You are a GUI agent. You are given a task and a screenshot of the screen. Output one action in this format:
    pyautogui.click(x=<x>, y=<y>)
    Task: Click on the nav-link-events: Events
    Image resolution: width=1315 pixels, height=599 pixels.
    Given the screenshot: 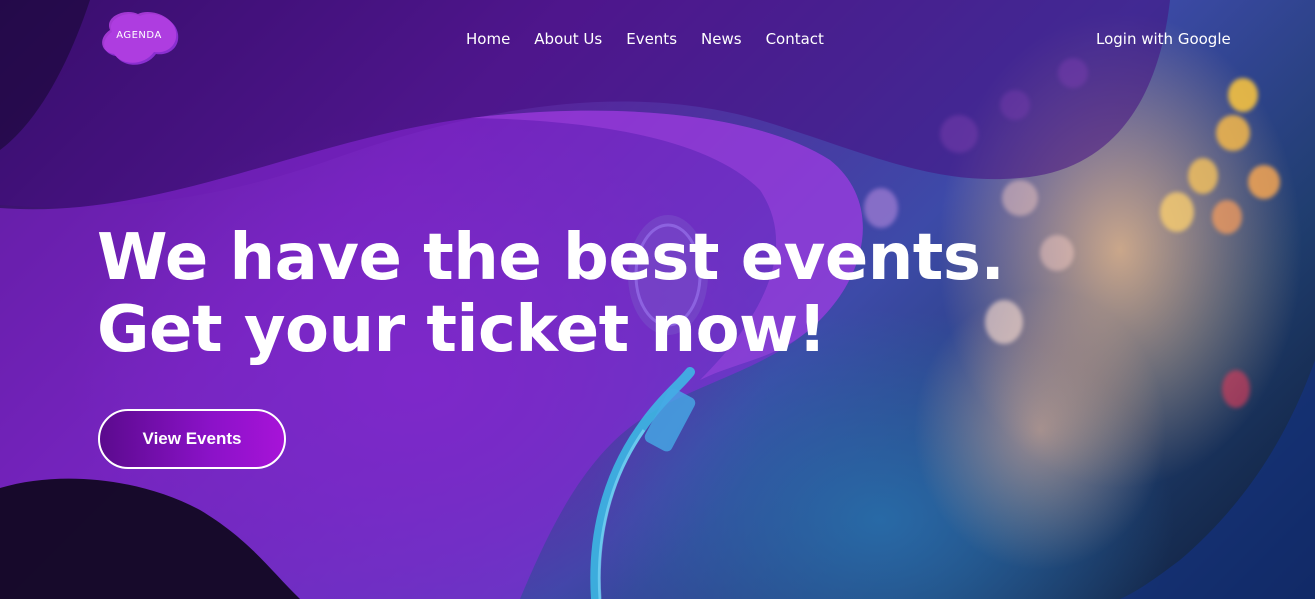 What is the action you would take?
    pyautogui.click(x=651, y=39)
    